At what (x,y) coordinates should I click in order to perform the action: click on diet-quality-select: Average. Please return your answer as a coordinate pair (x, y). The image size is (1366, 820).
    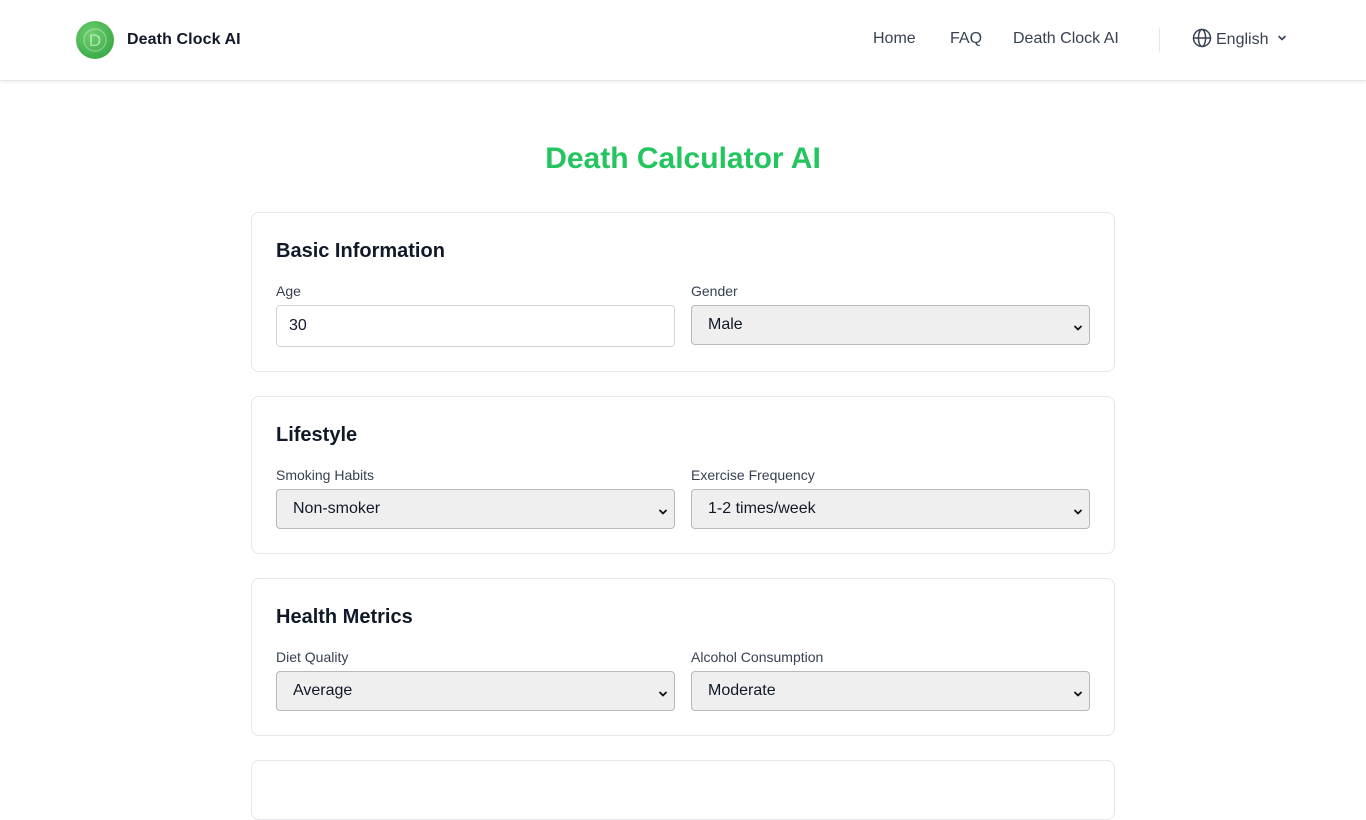
    Looking at the image, I should click on (475, 691).